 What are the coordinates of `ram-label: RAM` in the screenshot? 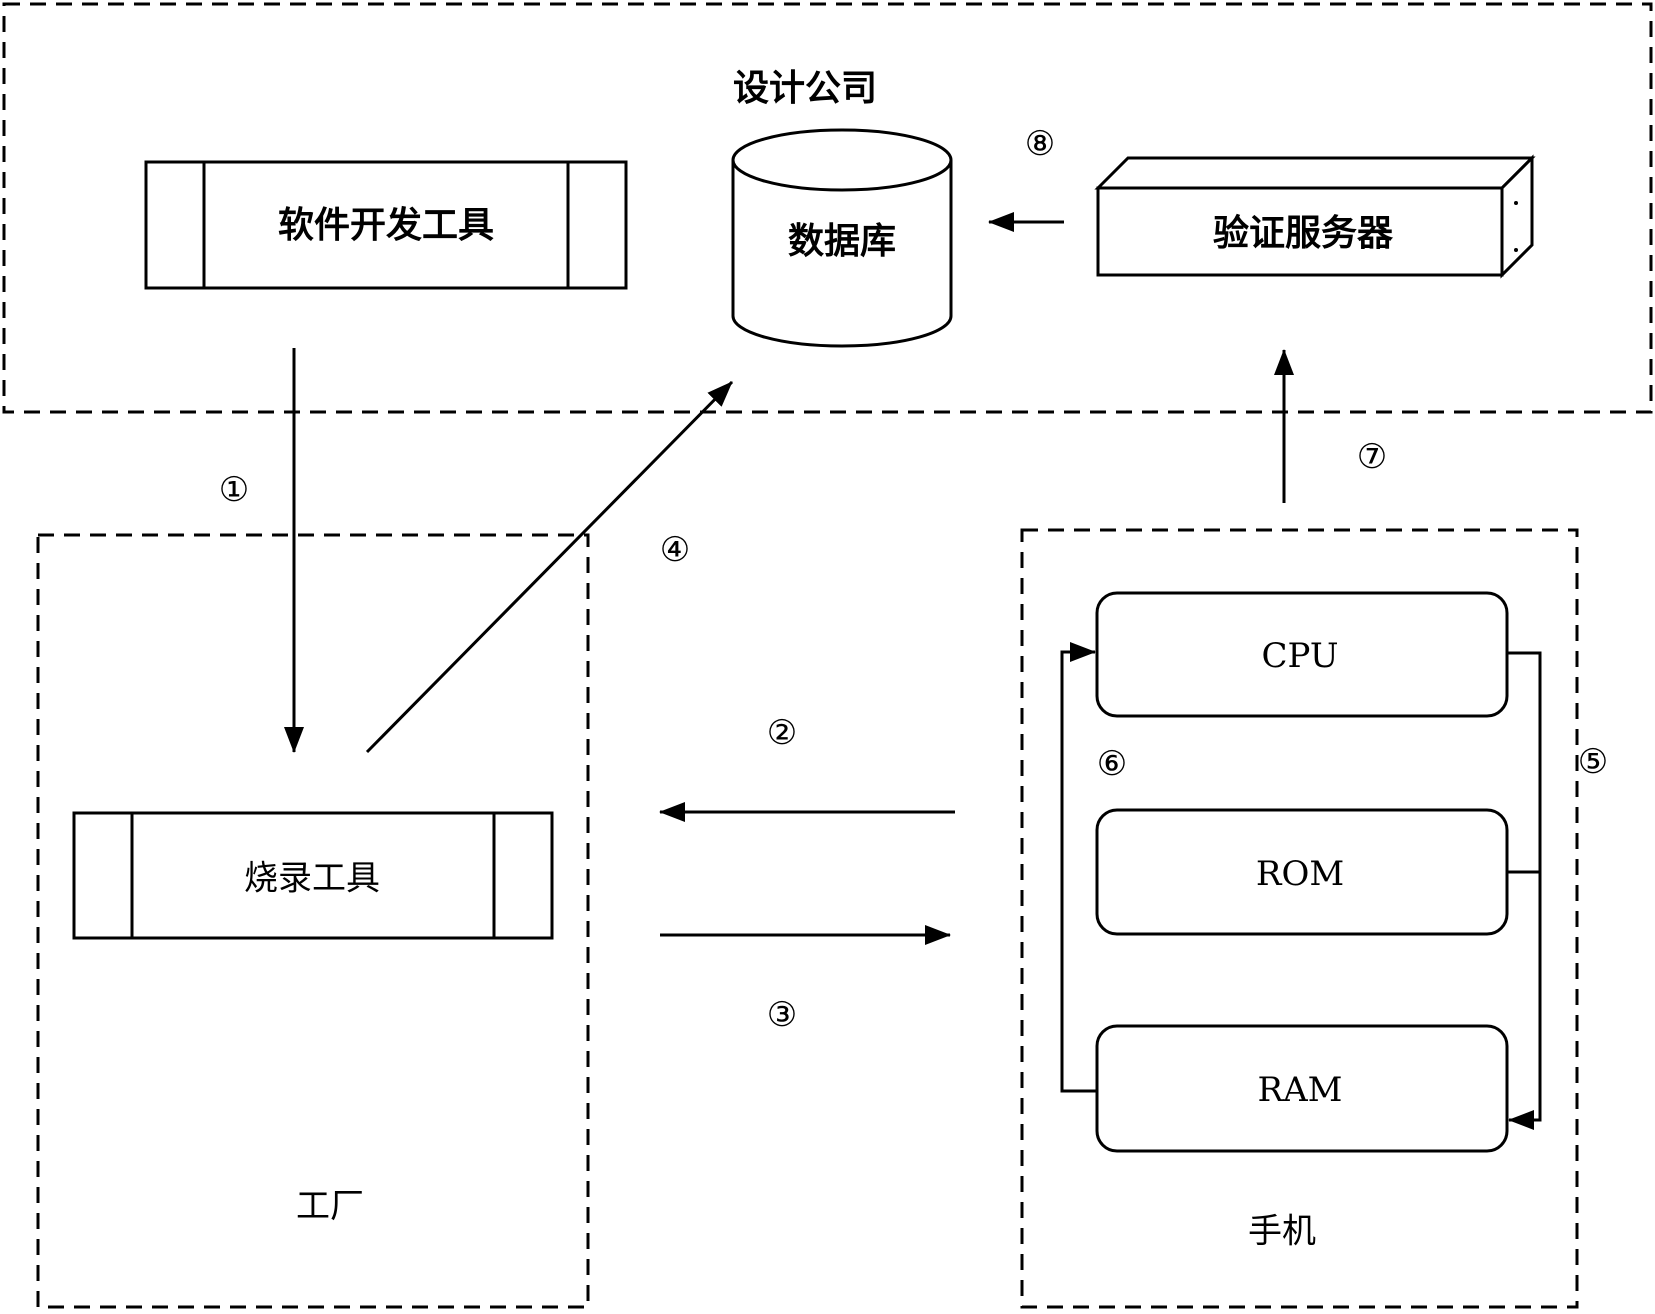 It's located at (1300, 1090).